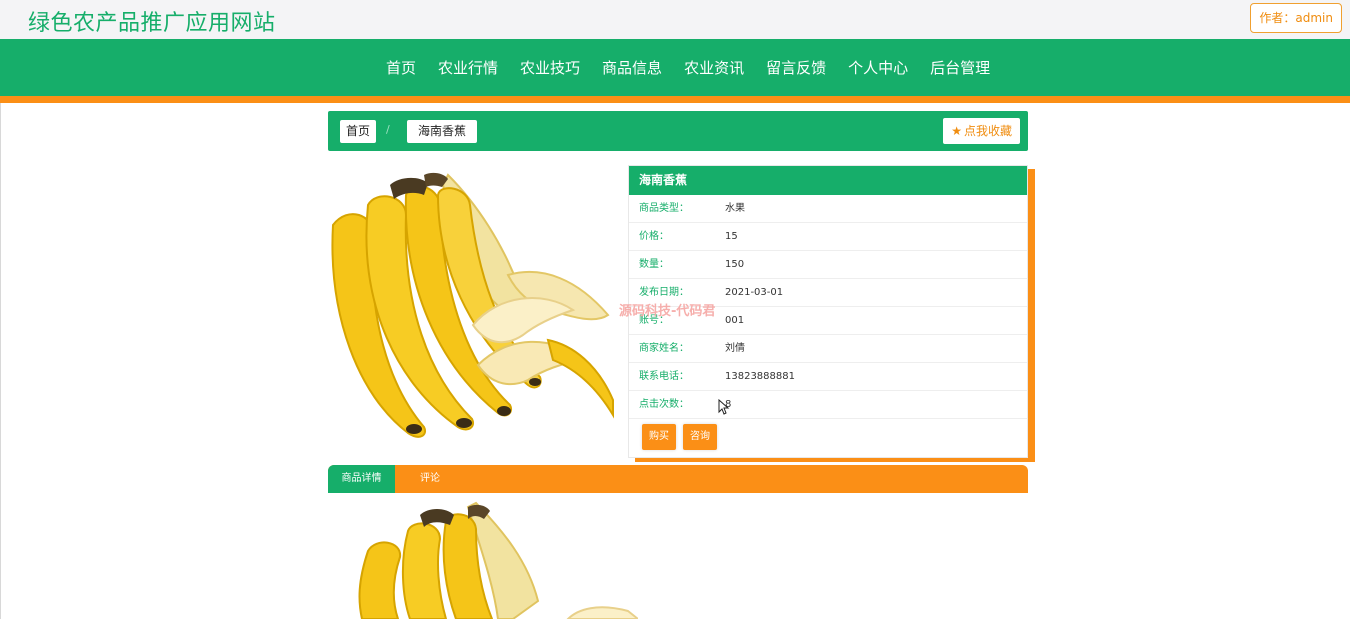  I want to click on info-row-type: 商品类型： 水果, so click(828, 209).